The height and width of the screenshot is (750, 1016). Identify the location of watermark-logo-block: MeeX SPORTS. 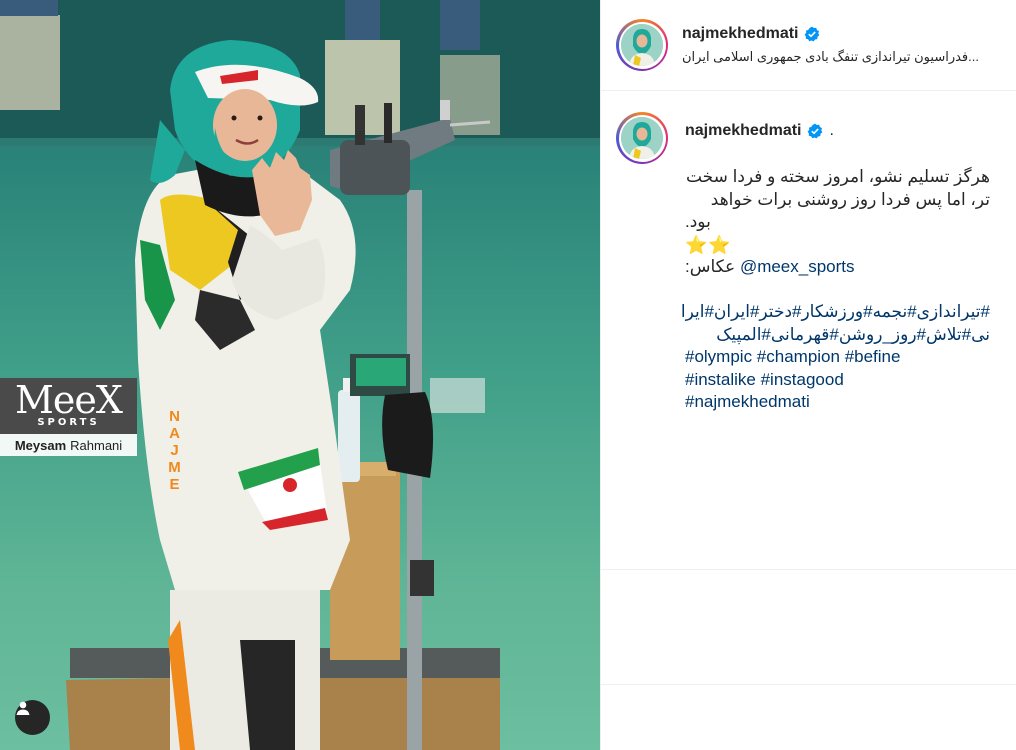
(68, 406).